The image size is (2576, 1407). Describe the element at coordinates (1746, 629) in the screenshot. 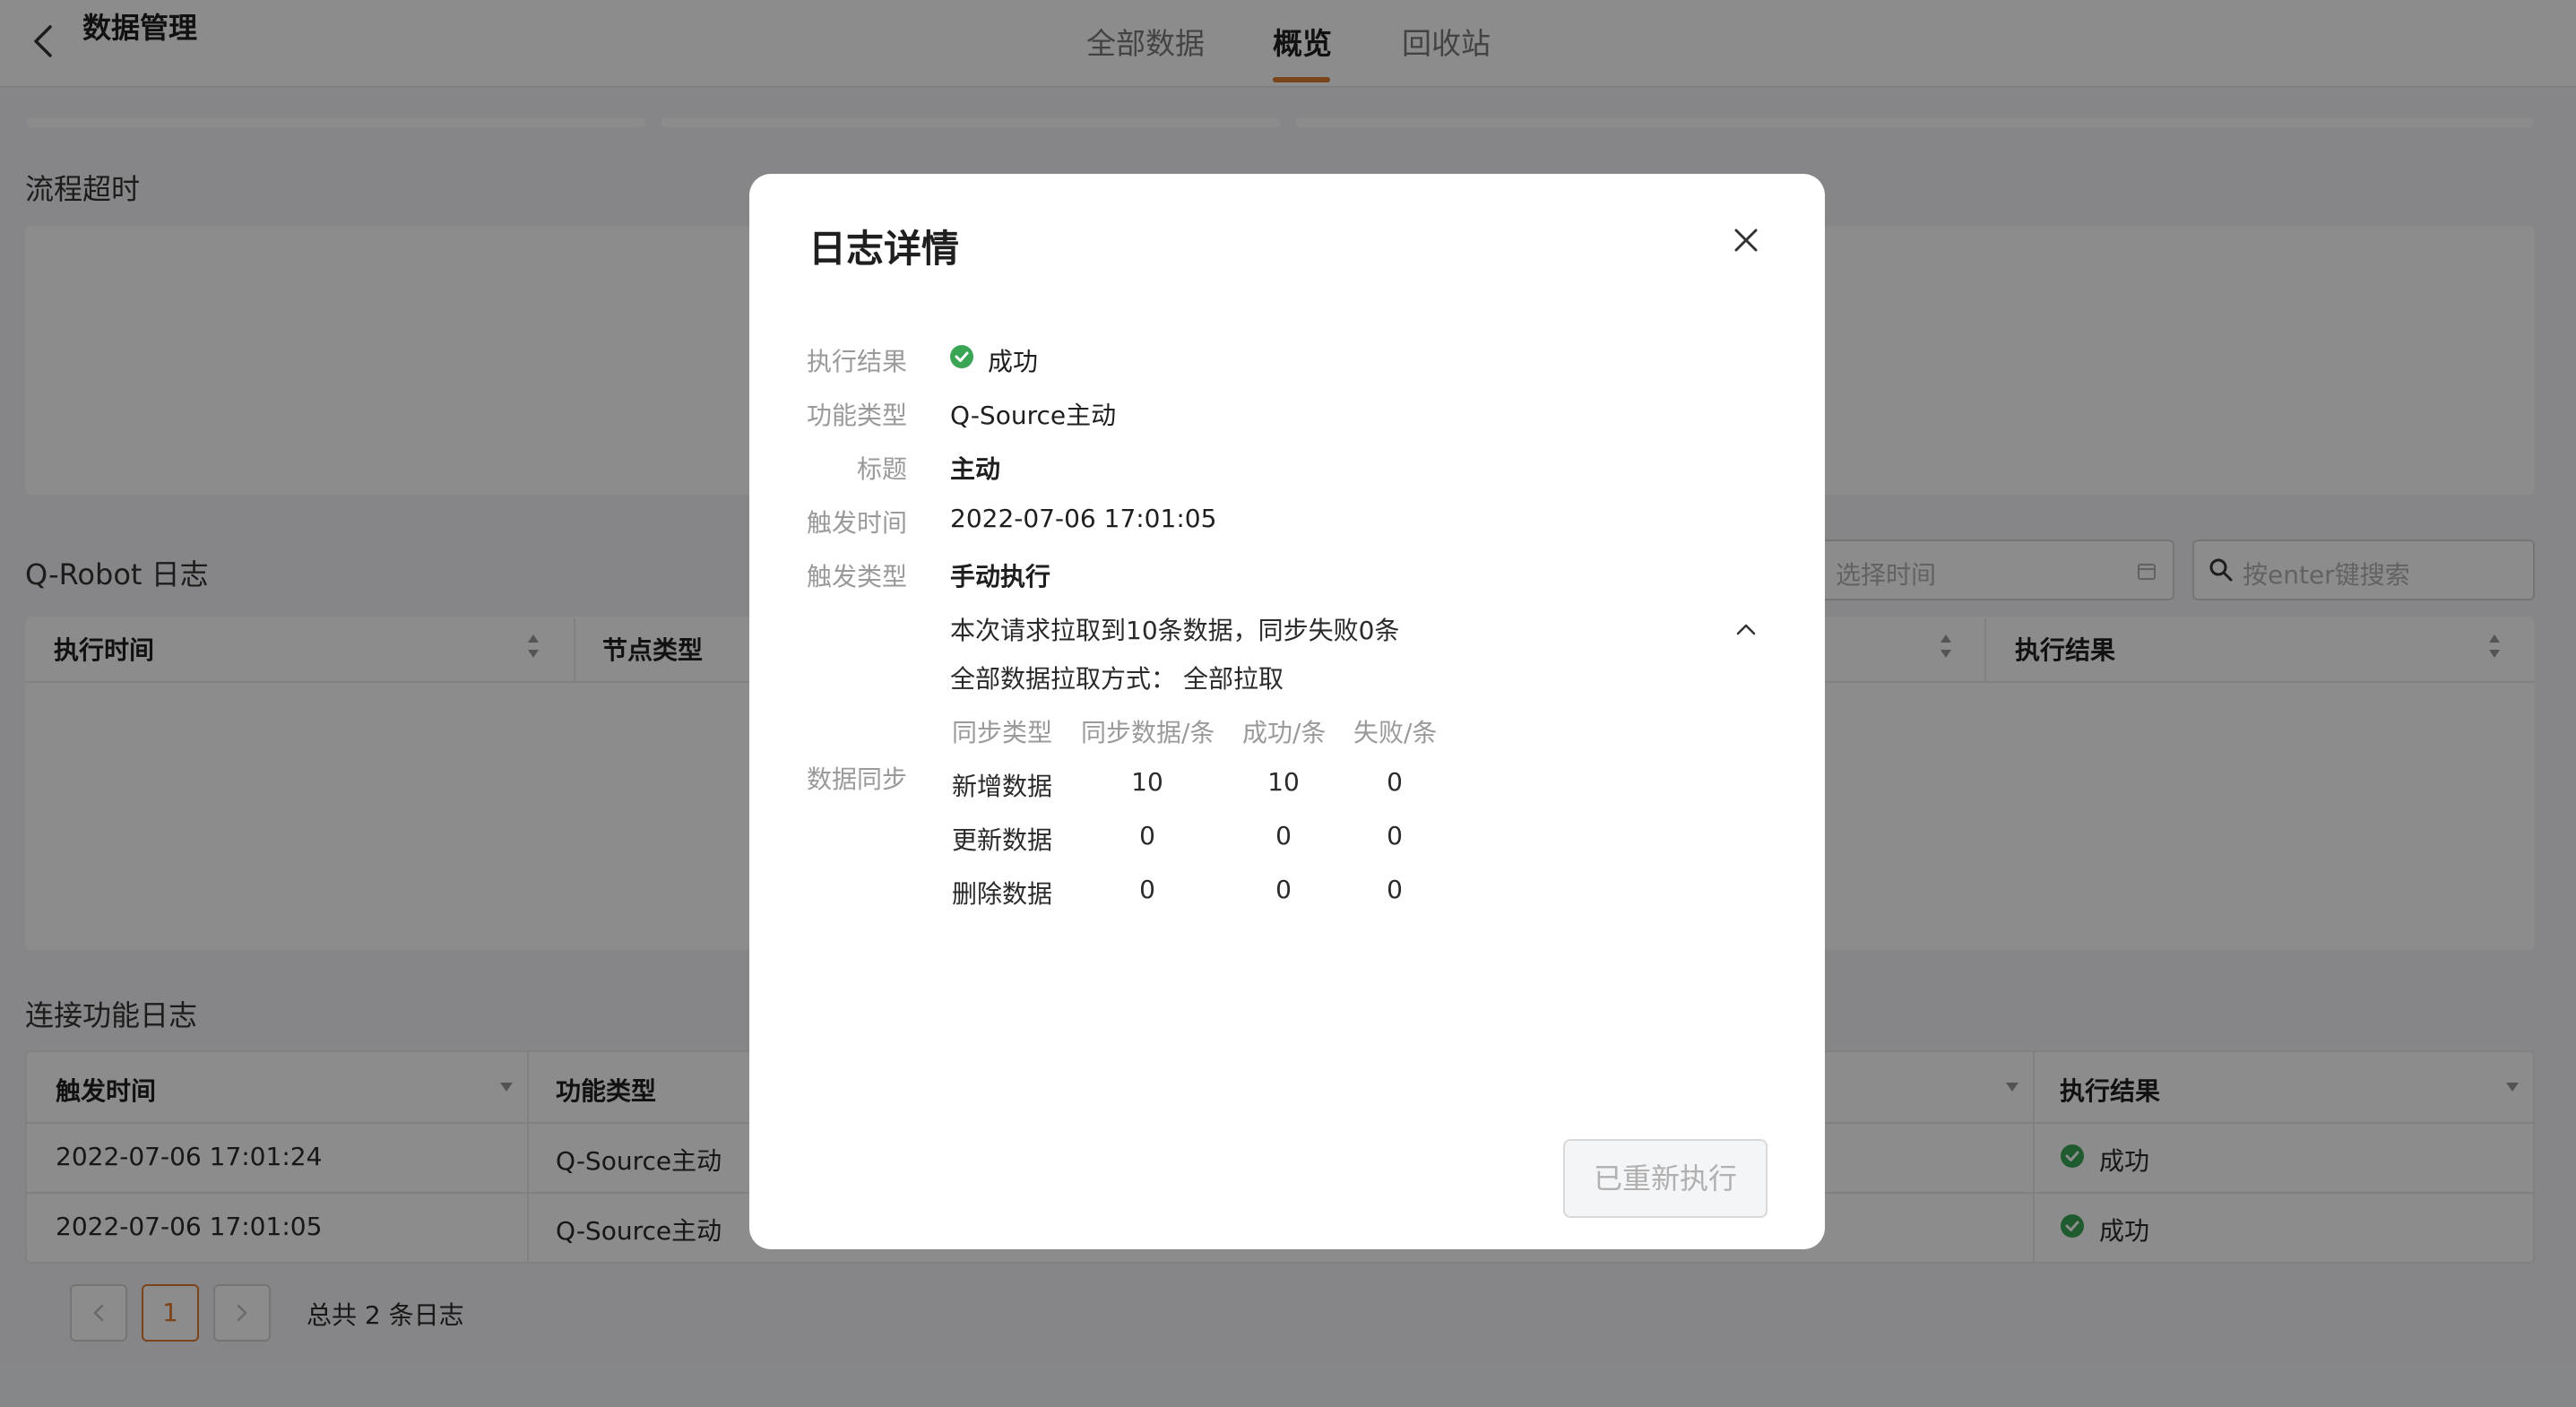

I see `chevron-up-icon` at that location.